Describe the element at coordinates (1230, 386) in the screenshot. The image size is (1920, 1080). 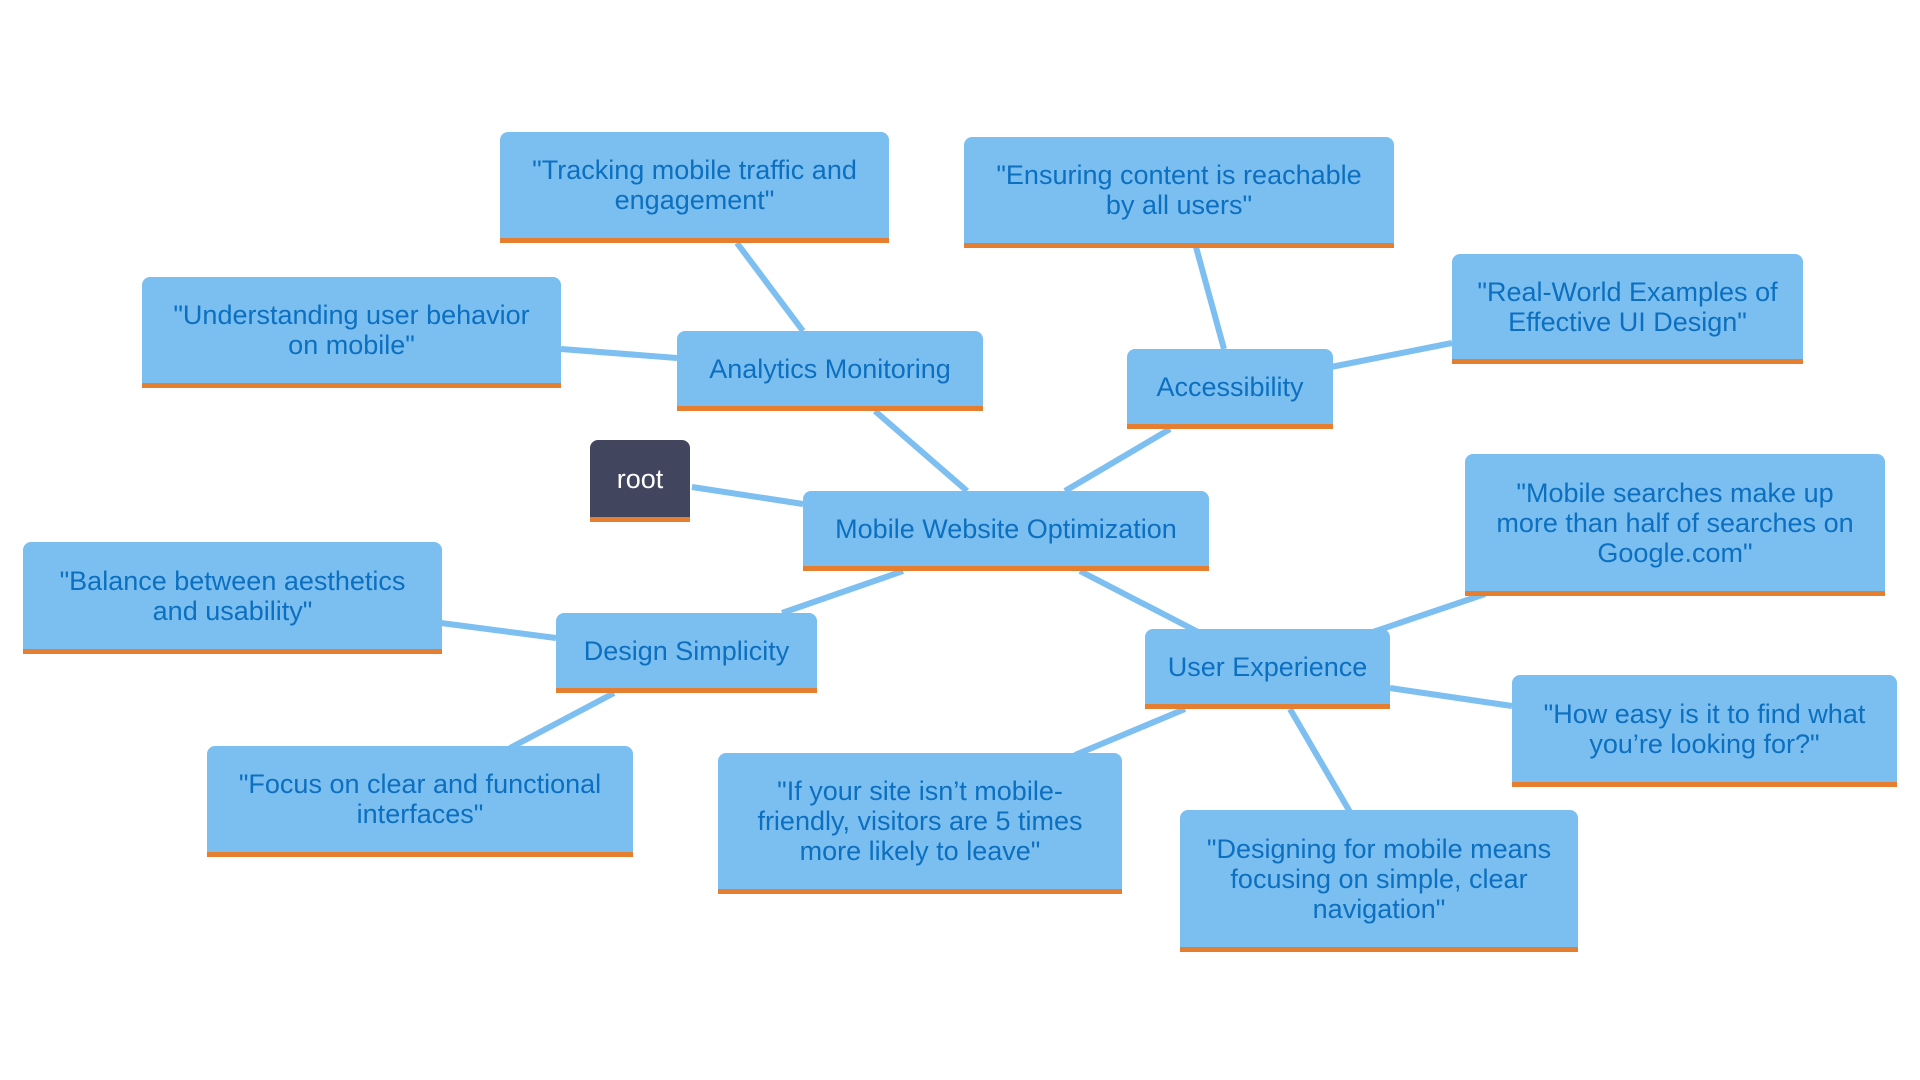
I see `node-label: Accessibility` at that location.